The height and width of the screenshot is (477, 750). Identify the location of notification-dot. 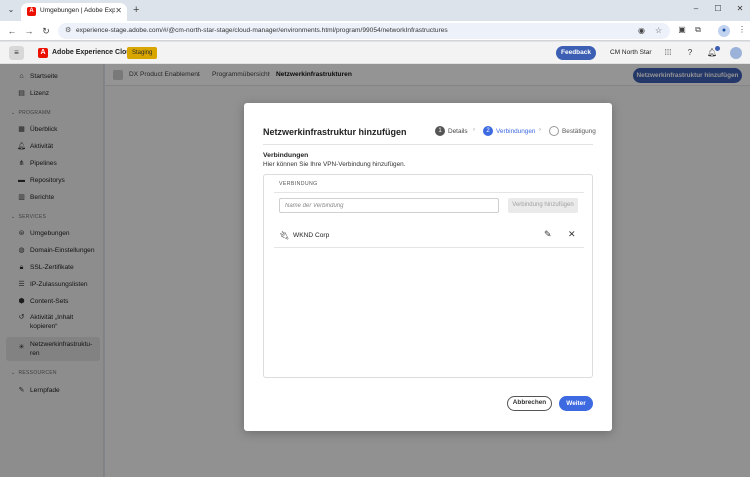
(717, 48).